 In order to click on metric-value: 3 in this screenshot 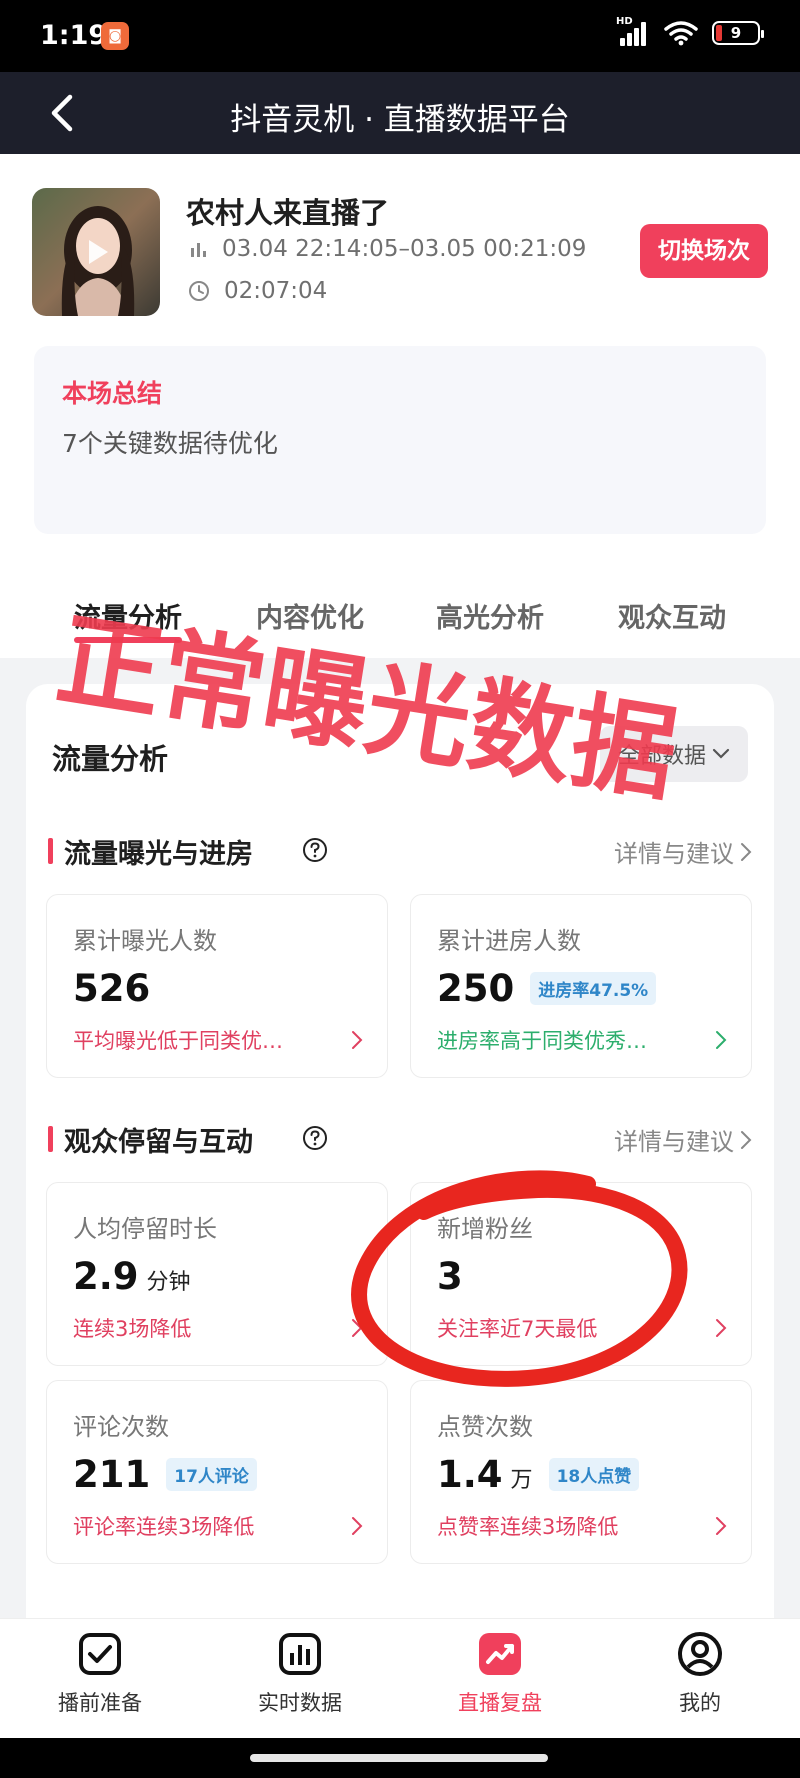, I will do `click(450, 1276)`.